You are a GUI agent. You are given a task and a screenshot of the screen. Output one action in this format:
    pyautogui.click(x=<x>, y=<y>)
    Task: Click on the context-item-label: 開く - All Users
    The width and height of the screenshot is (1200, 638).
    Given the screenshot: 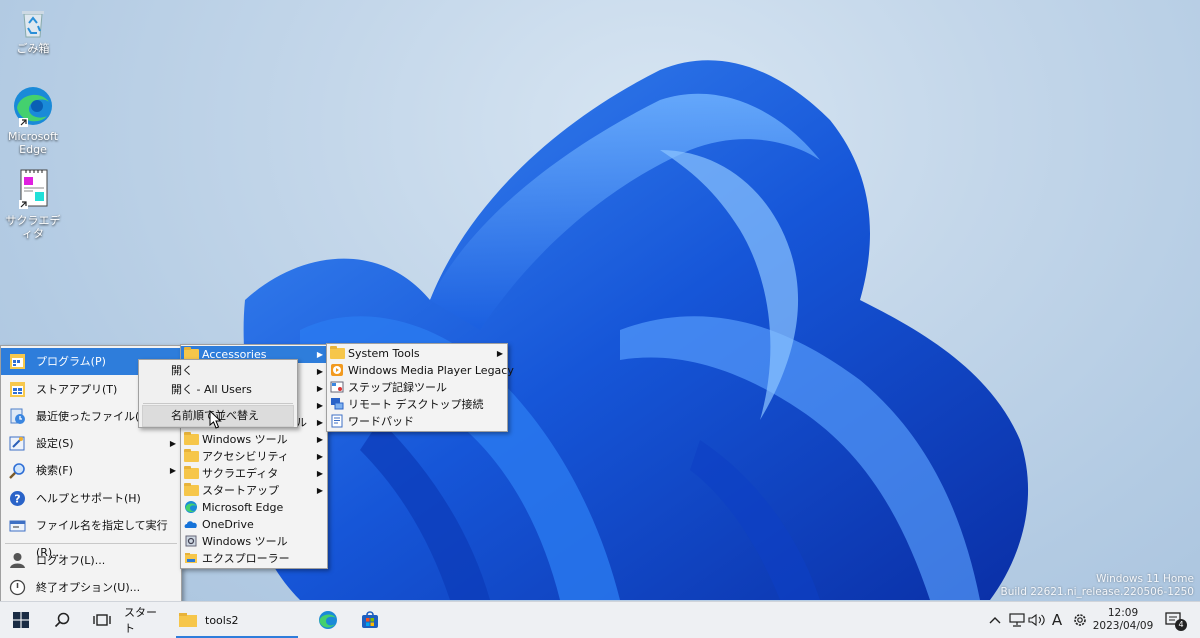 What is the action you would take?
    pyautogui.click(x=211, y=389)
    